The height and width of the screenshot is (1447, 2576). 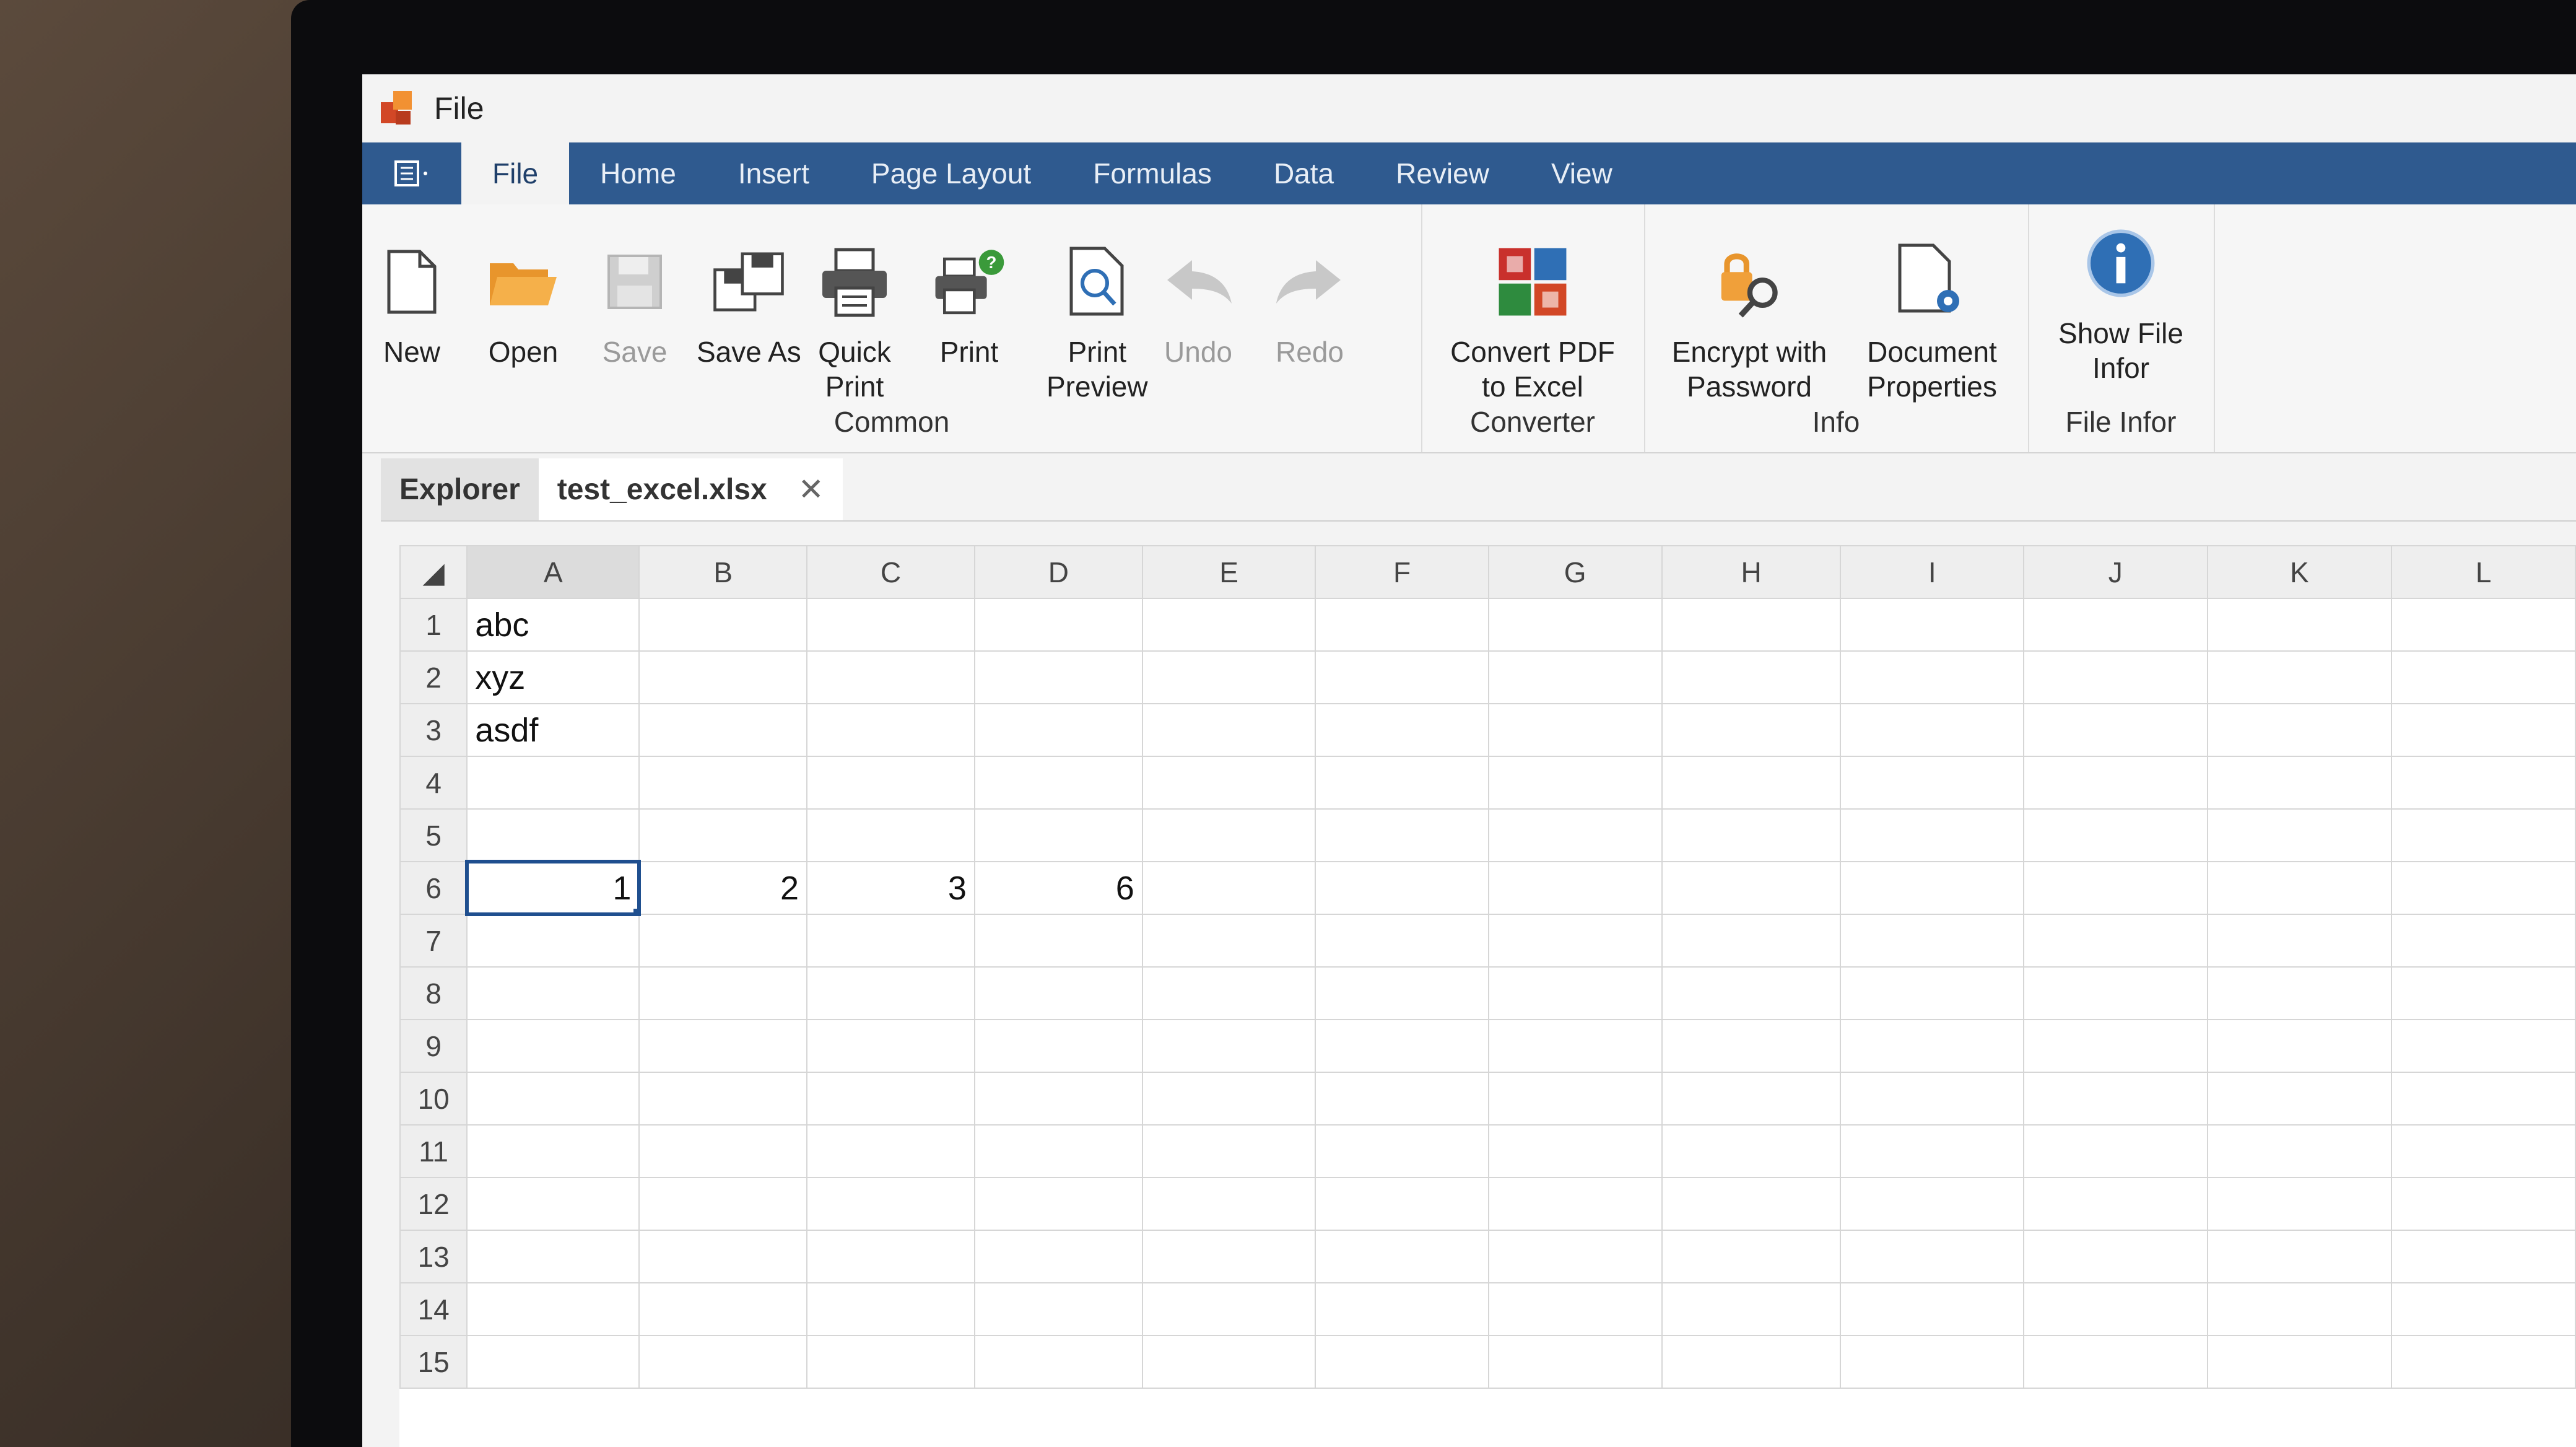 I want to click on cell-g9, so click(x=1575, y=1046).